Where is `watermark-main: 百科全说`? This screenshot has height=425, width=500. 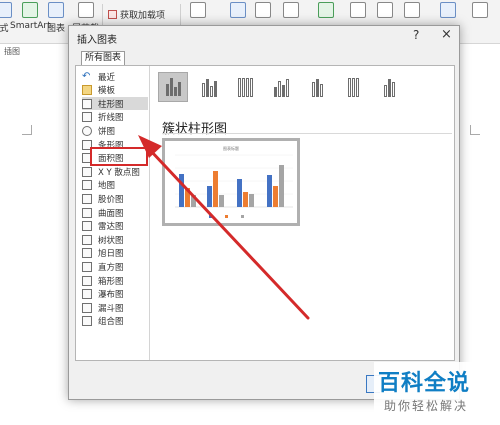
watermark-main: 百科全说 is located at coordinates (424, 383).